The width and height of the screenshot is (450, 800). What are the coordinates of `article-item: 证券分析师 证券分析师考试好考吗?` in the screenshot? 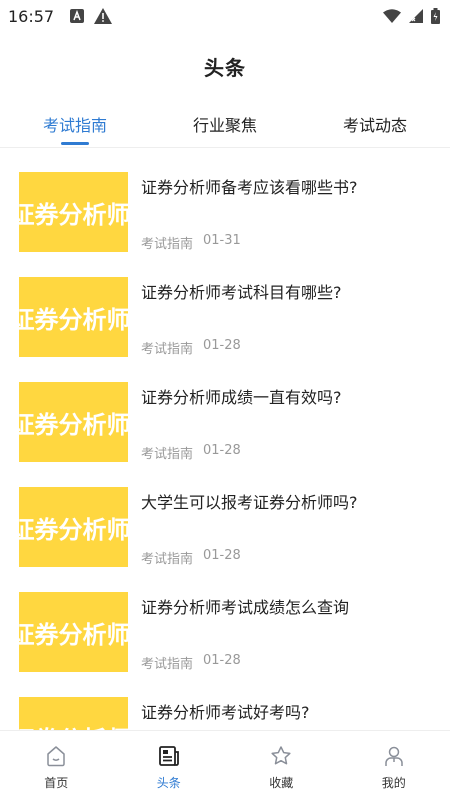 It's located at (225, 707).